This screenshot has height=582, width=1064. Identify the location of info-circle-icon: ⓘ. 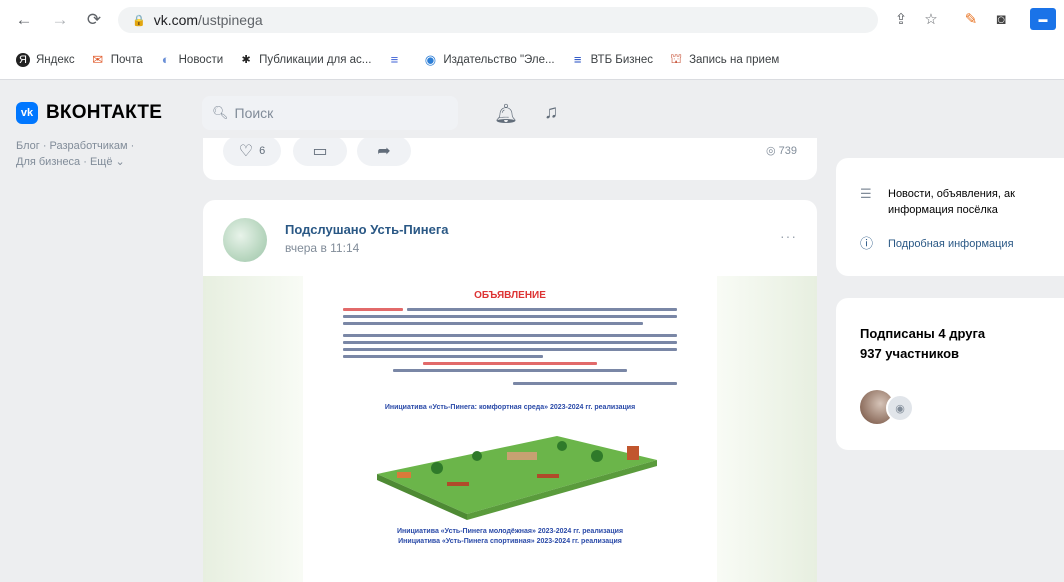
(867, 243).